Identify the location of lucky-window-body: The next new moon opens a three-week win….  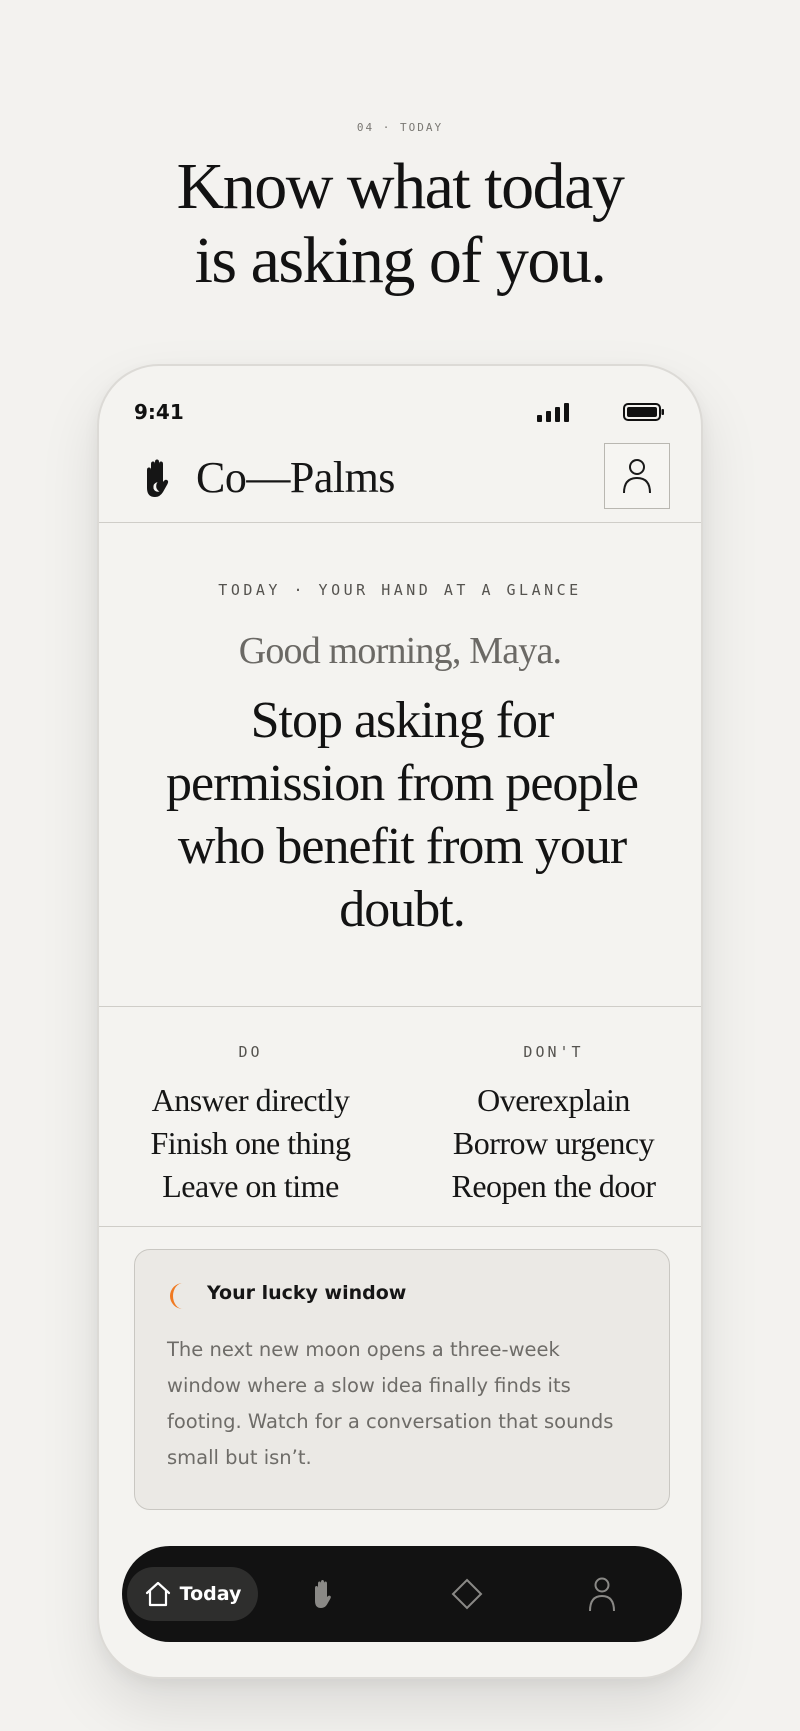
(390, 1403).